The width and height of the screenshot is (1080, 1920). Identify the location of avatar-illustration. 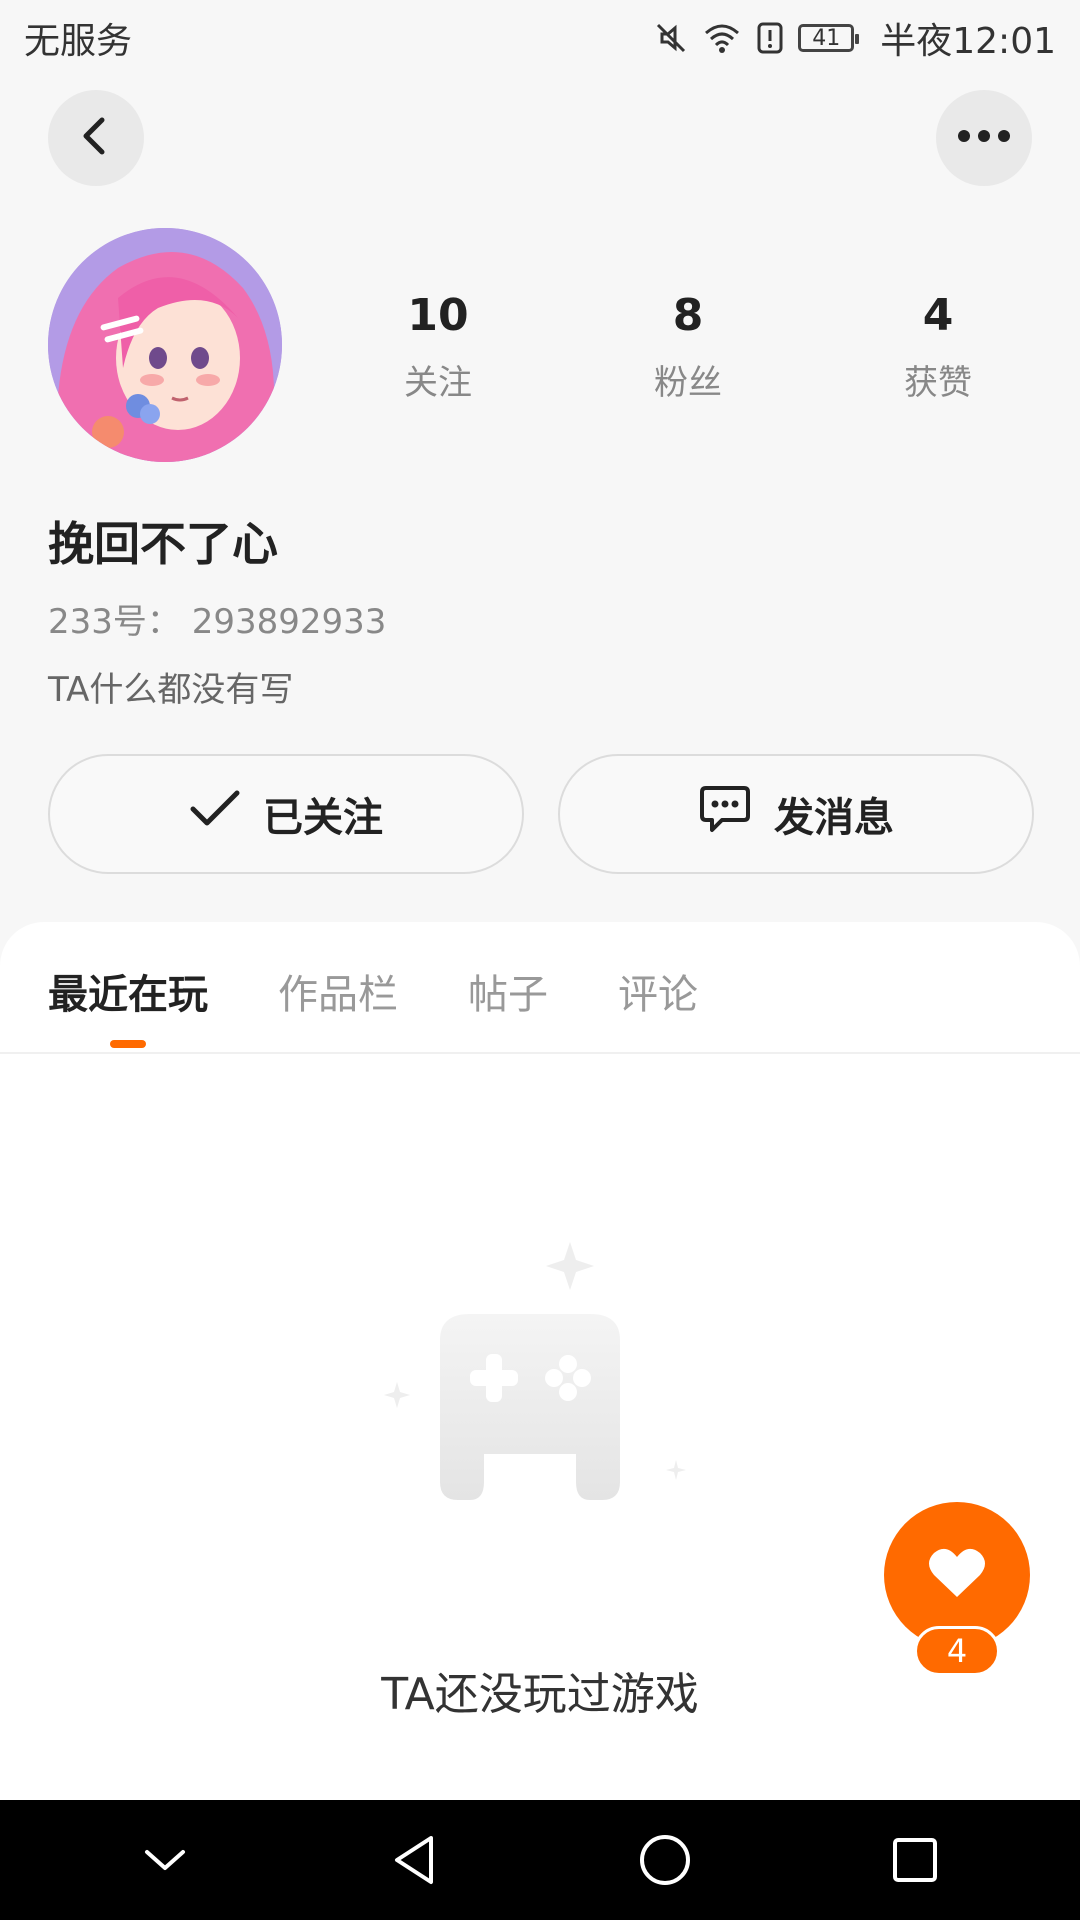
(165, 345).